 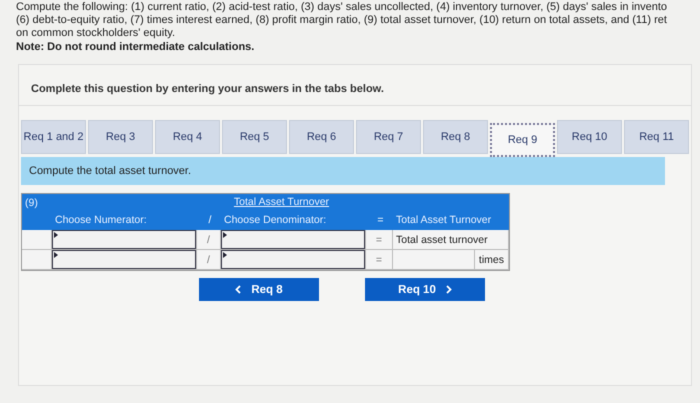 I want to click on req-tab: Req 5, so click(x=254, y=137).